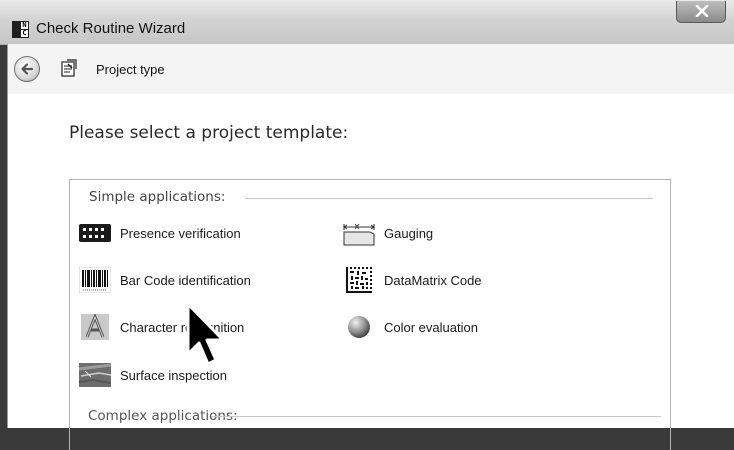 This screenshot has width=734, height=450. I want to click on back-arrow-icon, so click(27, 69).